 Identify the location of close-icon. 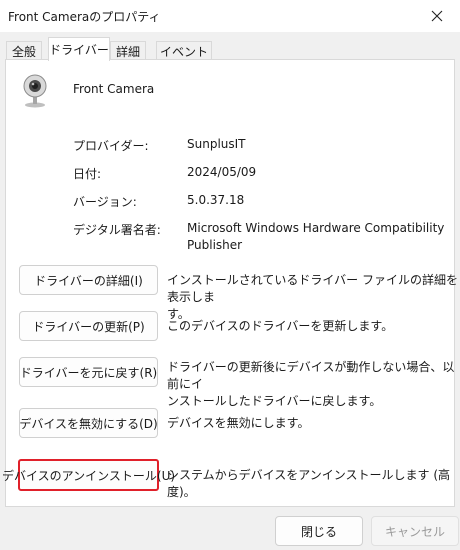
(437, 16).